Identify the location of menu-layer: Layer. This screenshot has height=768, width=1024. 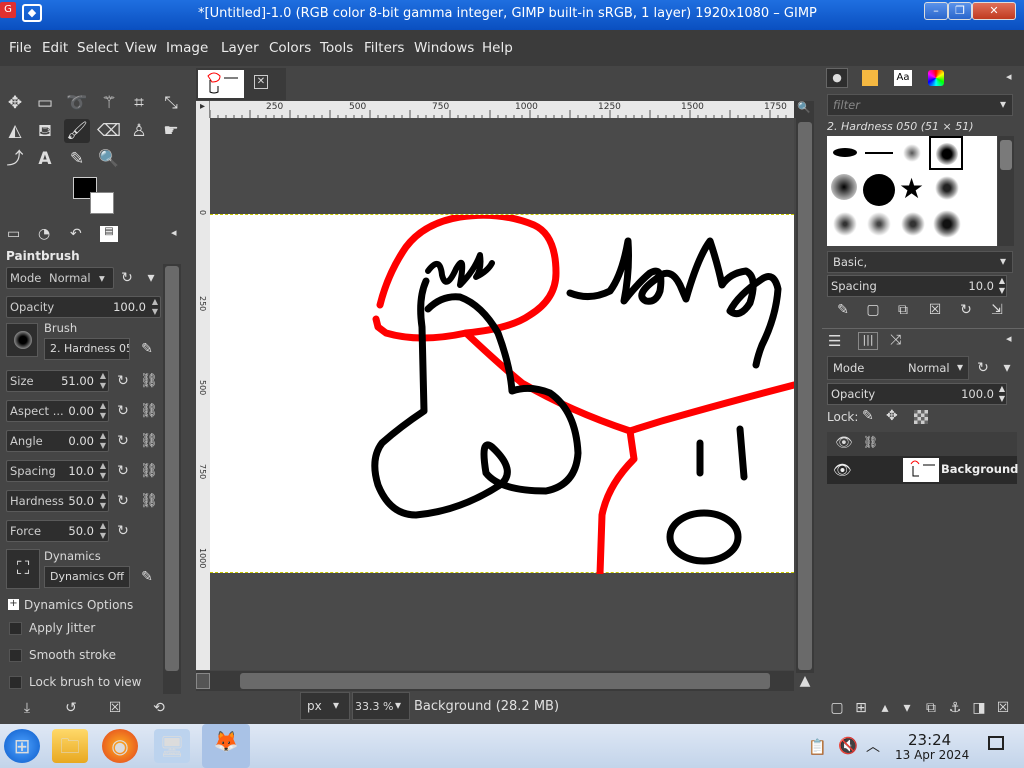
(240, 48).